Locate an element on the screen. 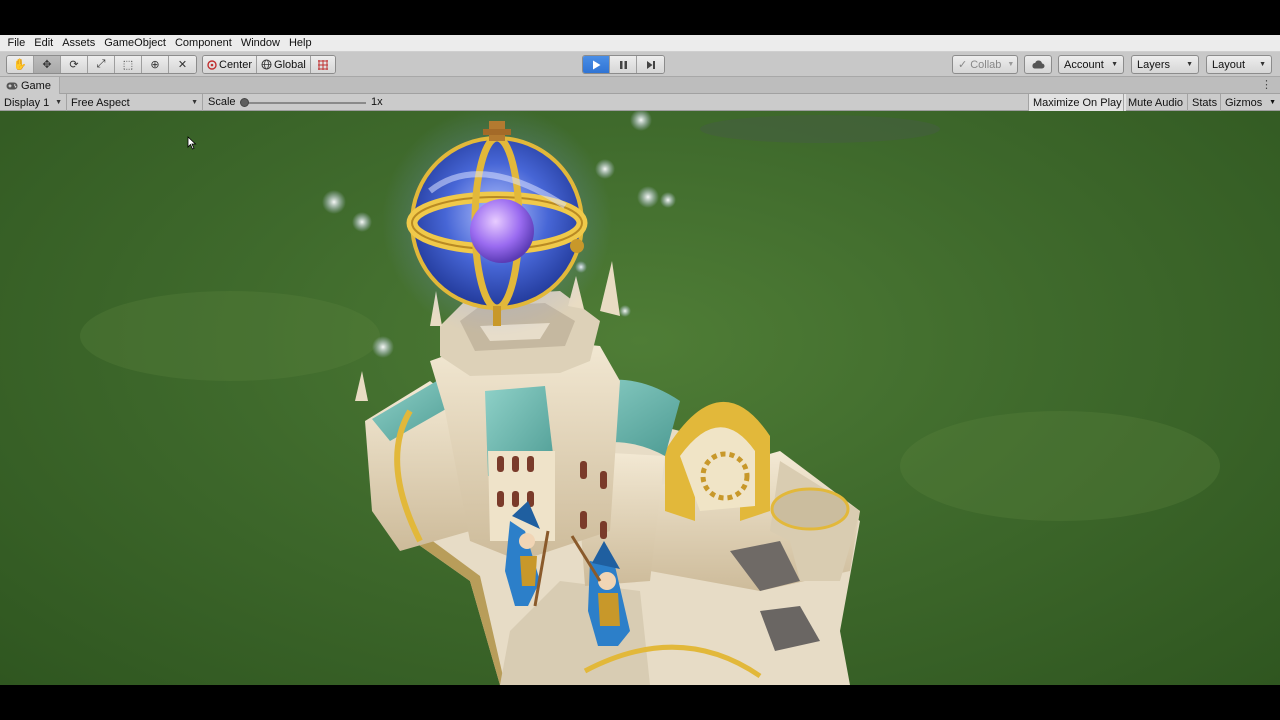 The height and width of the screenshot is (720, 1280). pause-button is located at coordinates (623, 64).